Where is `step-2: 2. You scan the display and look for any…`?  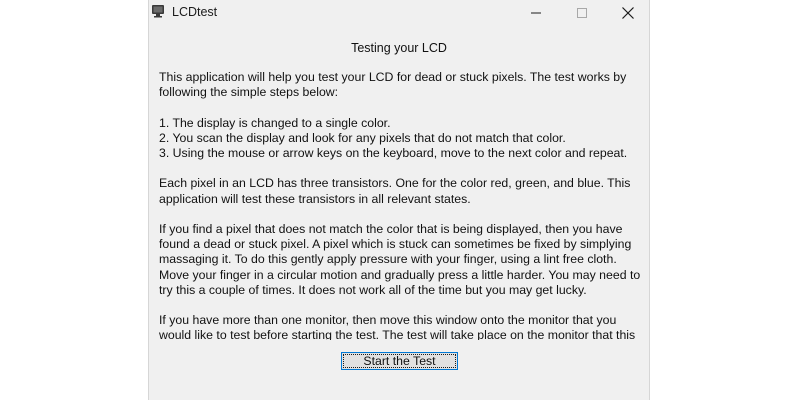 step-2: 2. You scan the display and look for any… is located at coordinates (362, 137).